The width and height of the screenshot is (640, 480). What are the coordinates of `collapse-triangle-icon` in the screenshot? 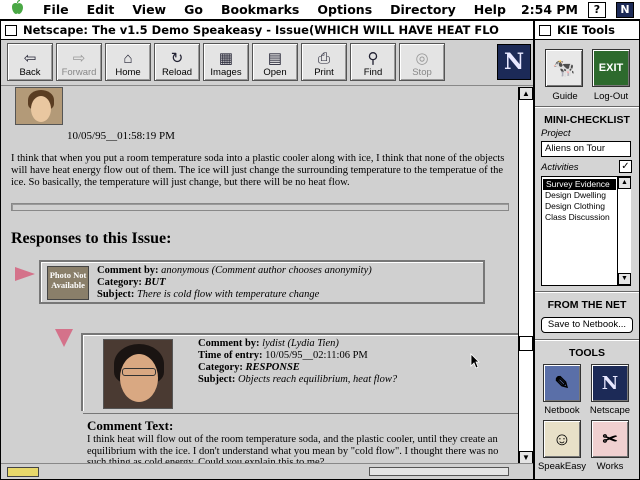 It's located at (64, 338).